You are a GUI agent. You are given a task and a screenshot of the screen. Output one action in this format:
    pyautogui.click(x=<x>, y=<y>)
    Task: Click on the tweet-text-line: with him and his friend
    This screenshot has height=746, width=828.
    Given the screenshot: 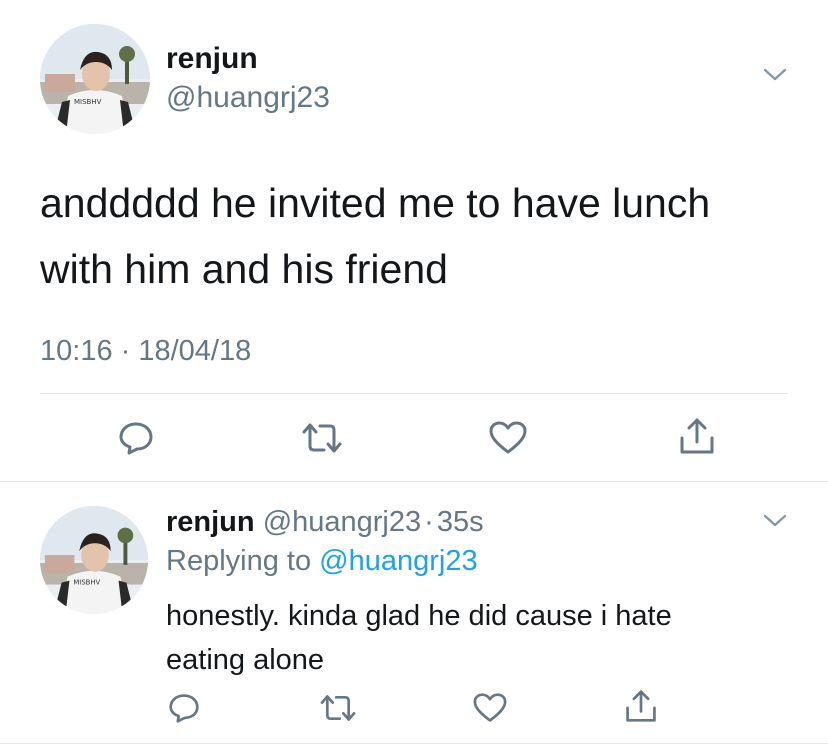 What is the action you would take?
    pyautogui.click(x=244, y=269)
    